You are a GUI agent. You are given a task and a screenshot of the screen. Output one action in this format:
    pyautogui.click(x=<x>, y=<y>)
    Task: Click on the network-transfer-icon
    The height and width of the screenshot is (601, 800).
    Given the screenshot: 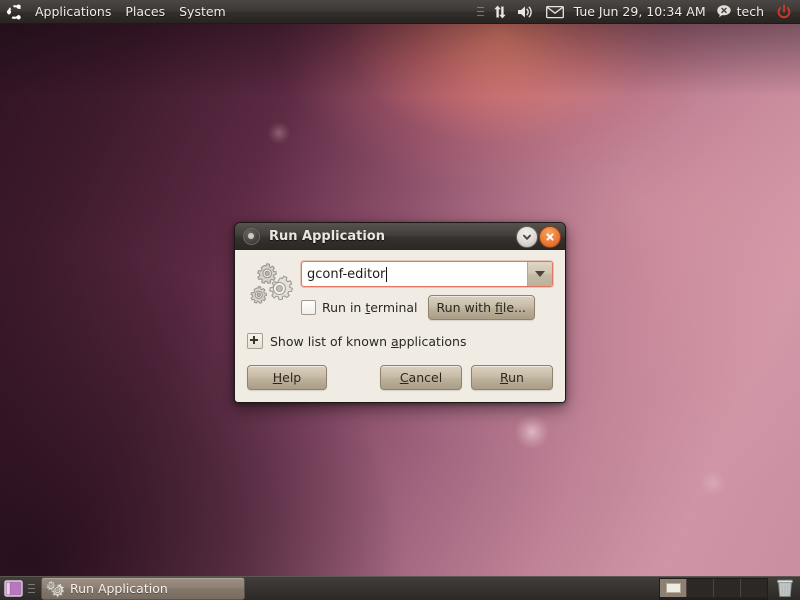 What is the action you would take?
    pyautogui.click(x=500, y=12)
    